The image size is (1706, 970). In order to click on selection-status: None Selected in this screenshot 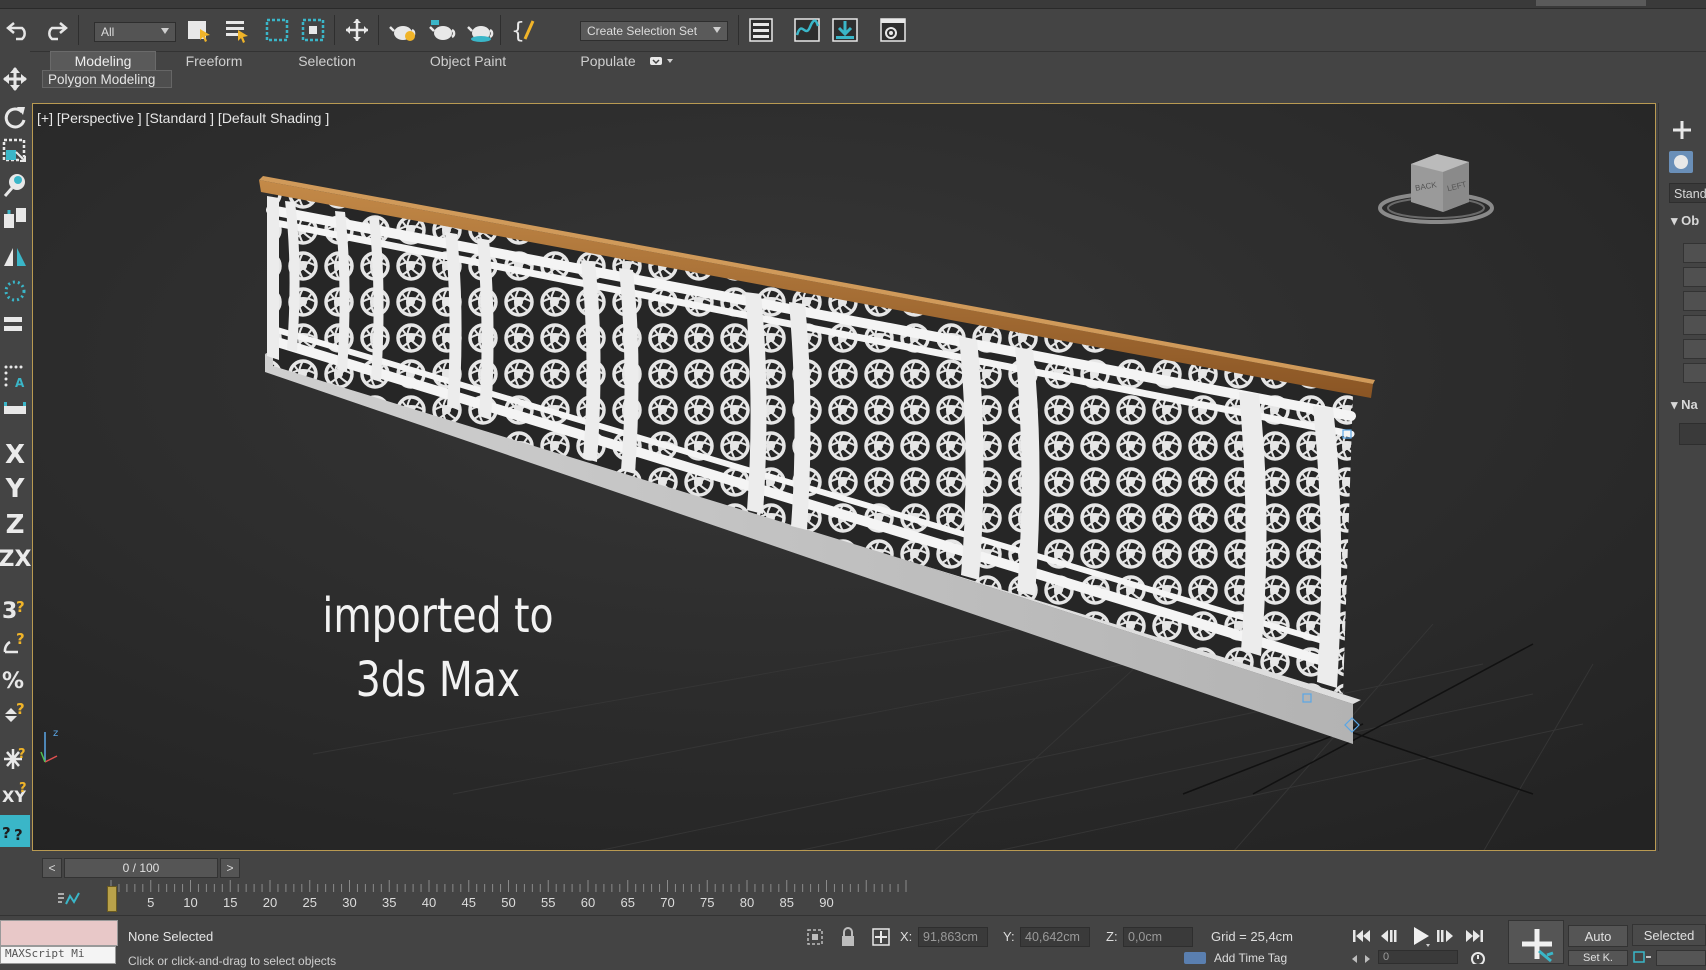, I will do `click(171, 936)`.